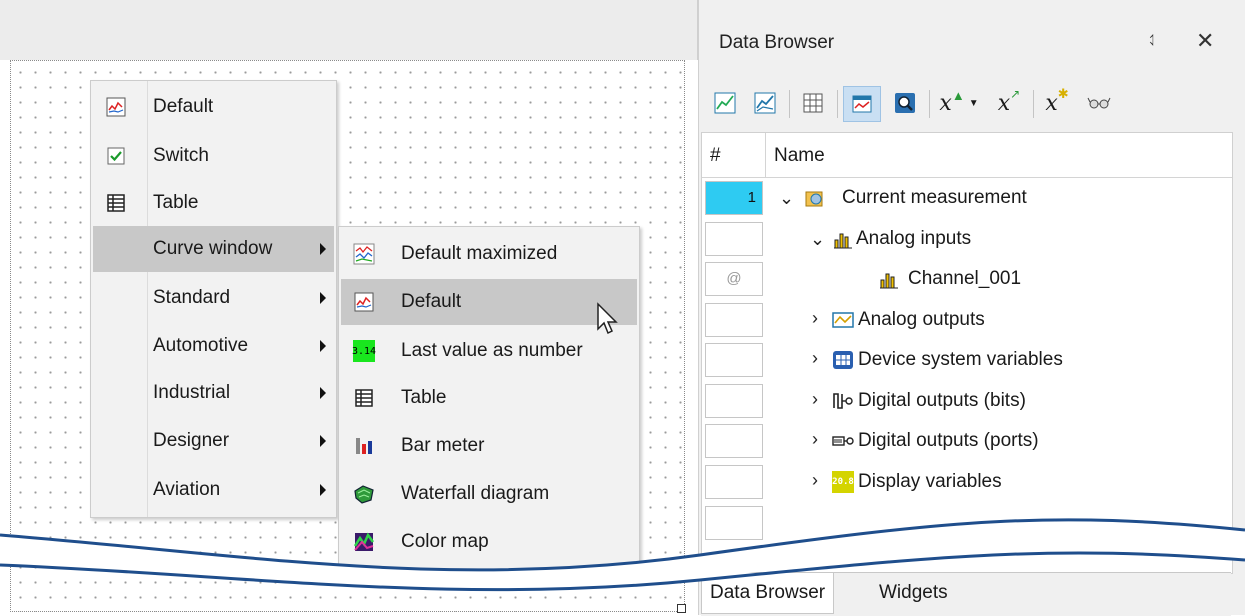  I want to click on tree-row-current-measurement: 1 ⌄ Current measurement, so click(967, 198).